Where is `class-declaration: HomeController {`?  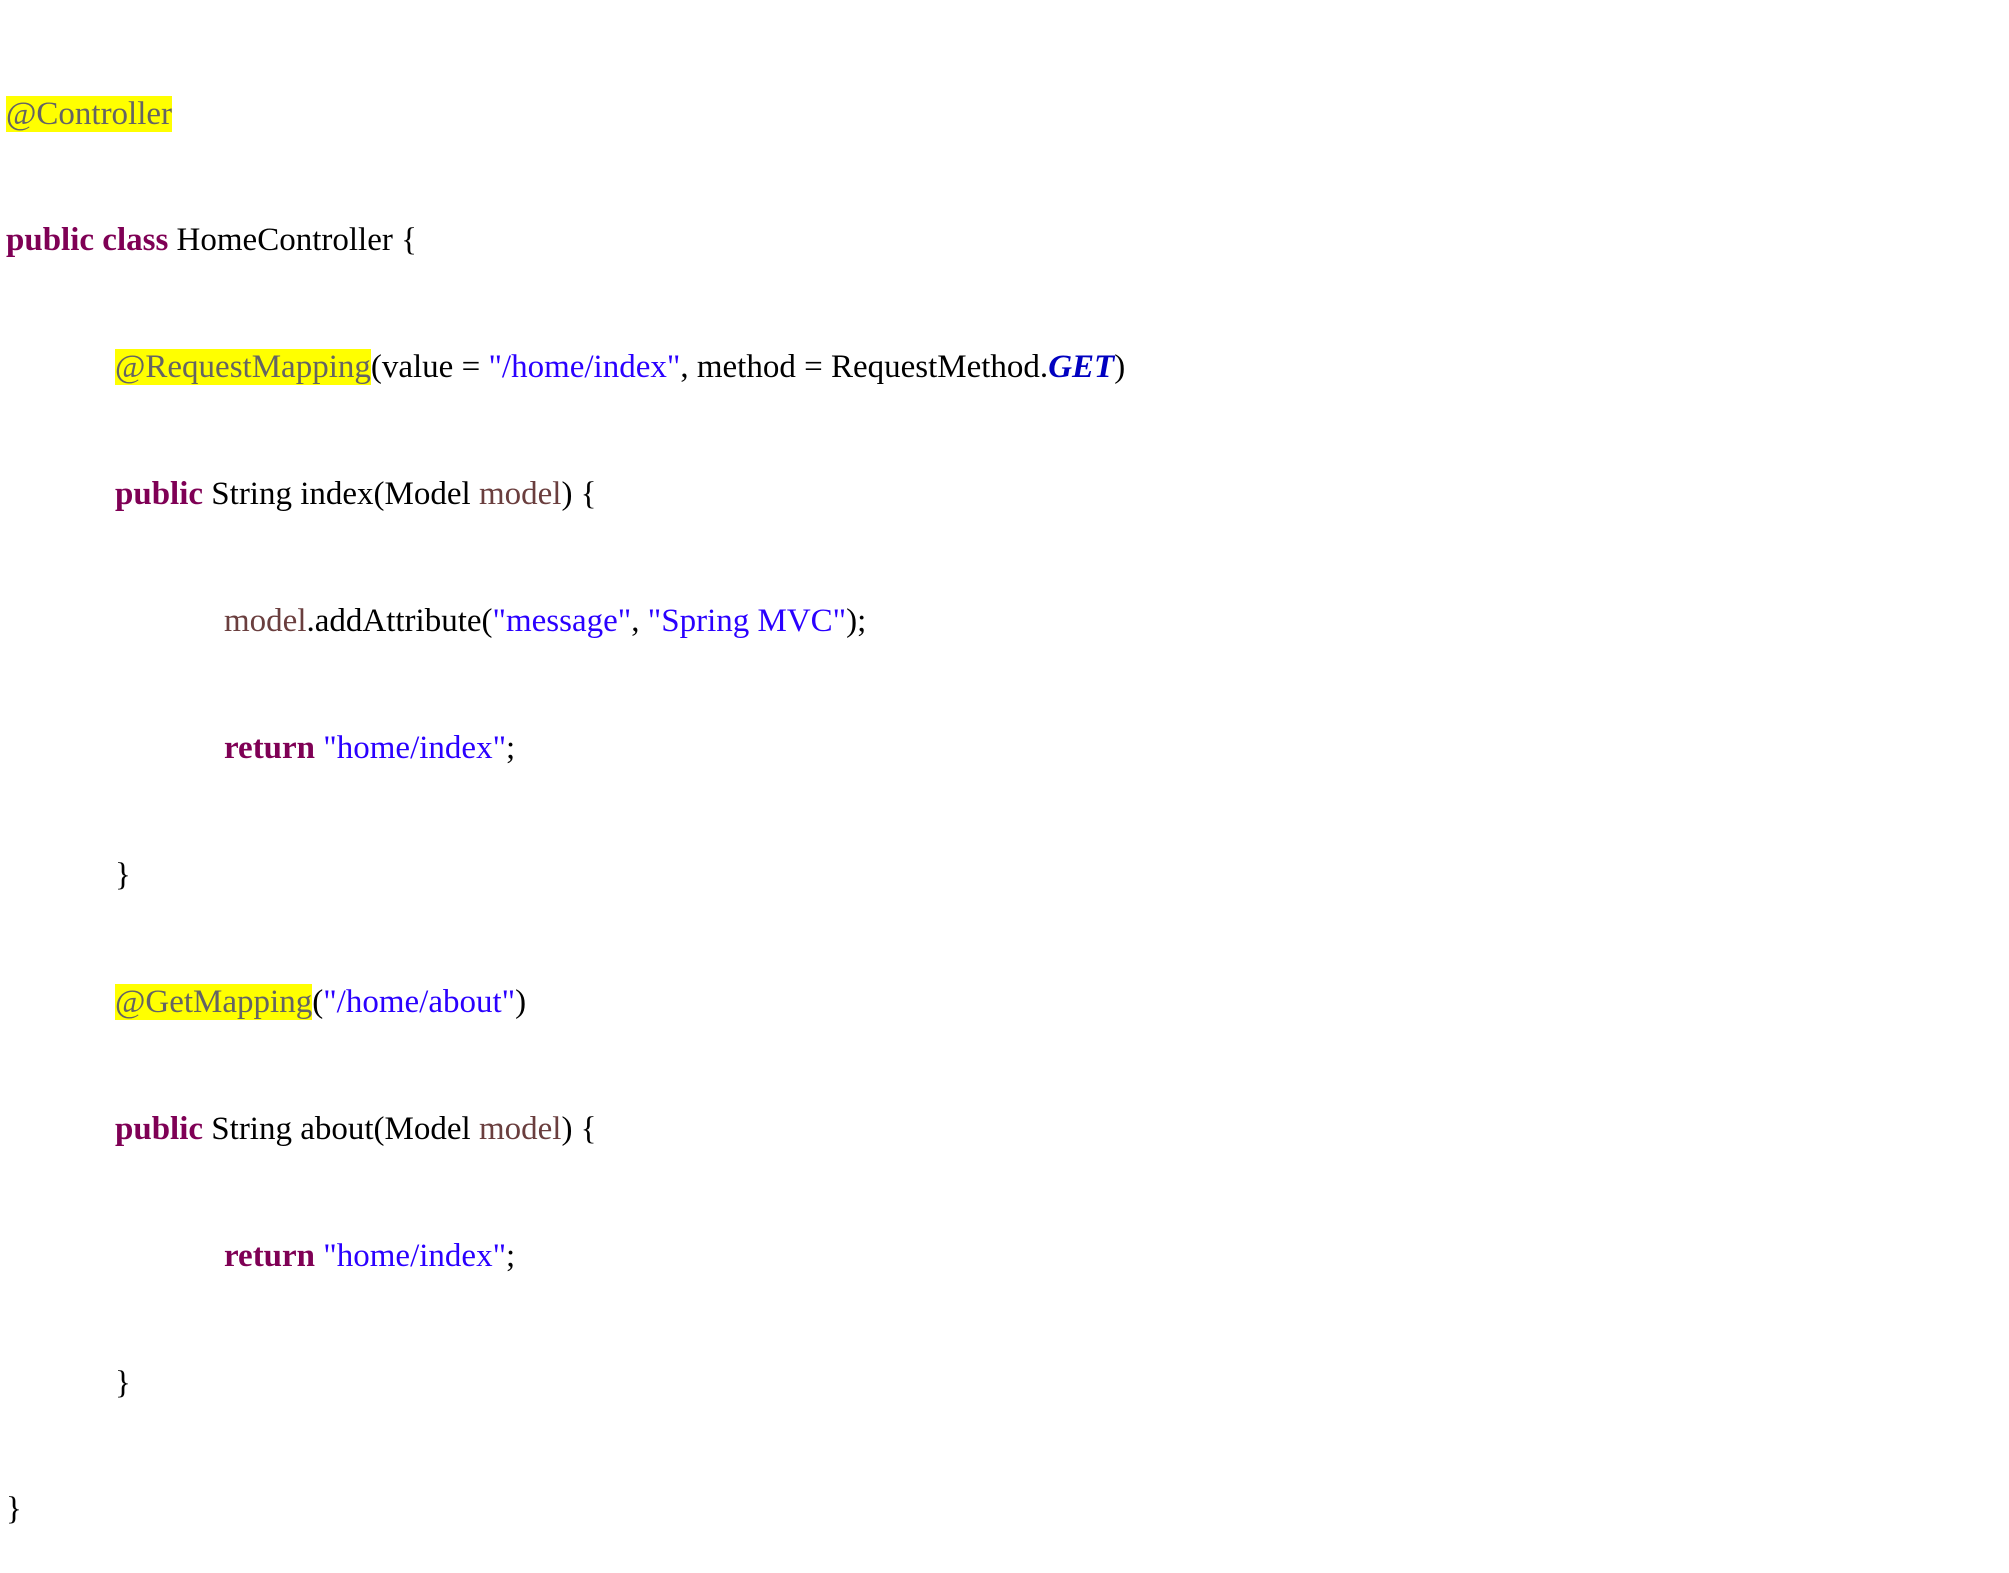
class-declaration: HomeController { is located at coordinates (292, 240).